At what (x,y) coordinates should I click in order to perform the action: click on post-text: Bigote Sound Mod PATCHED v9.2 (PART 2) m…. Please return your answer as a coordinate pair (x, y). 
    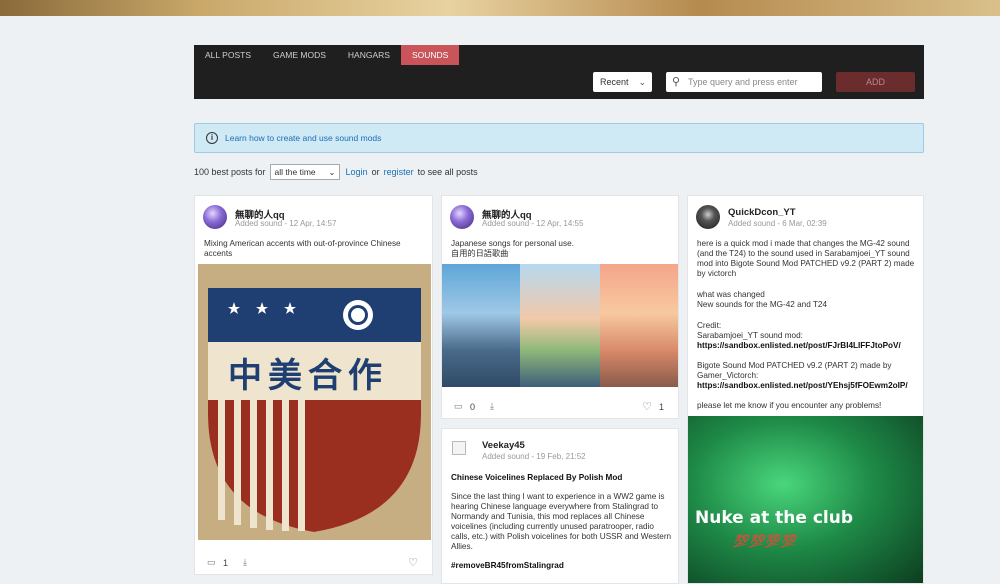
    Looking at the image, I should click on (808, 376).